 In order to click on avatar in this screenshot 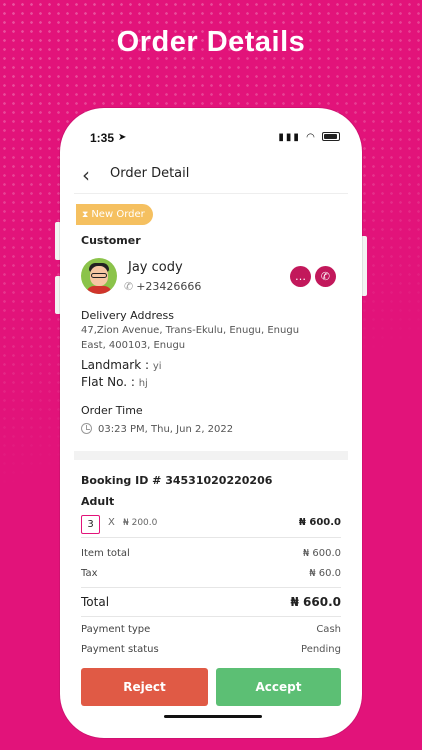, I will do `click(99, 276)`.